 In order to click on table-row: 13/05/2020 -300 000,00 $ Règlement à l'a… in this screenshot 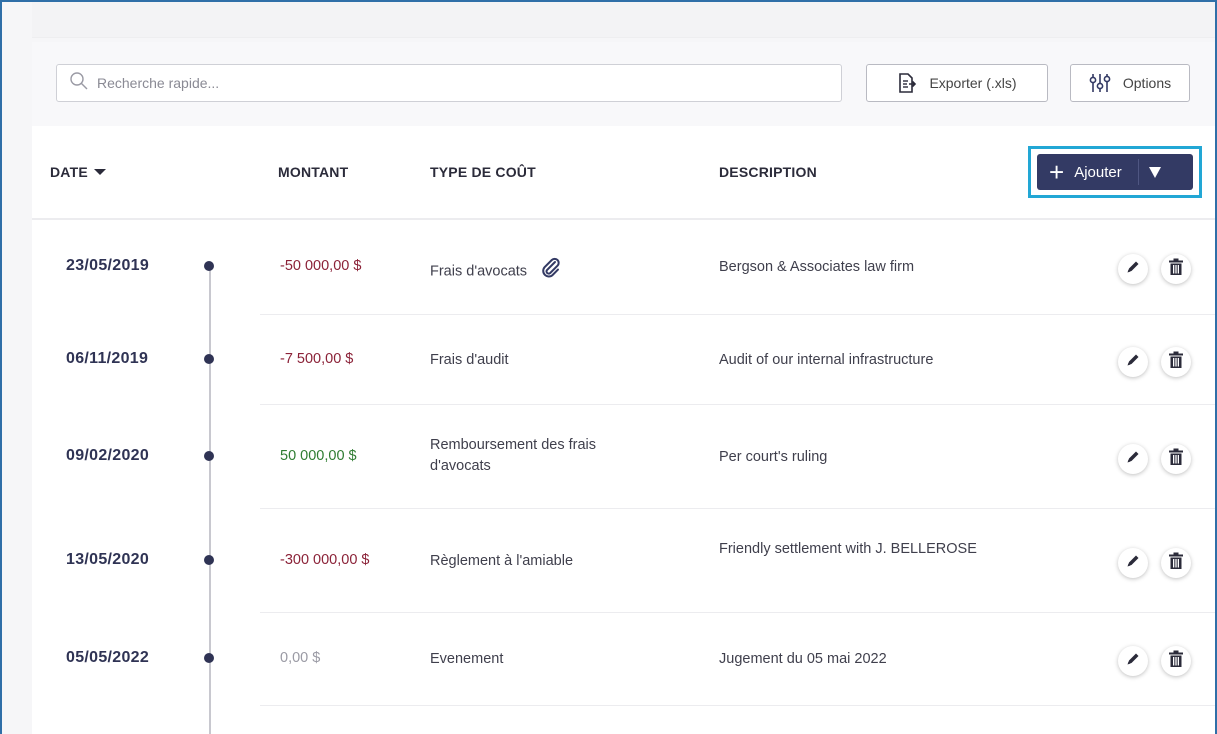, I will do `click(623, 561)`.